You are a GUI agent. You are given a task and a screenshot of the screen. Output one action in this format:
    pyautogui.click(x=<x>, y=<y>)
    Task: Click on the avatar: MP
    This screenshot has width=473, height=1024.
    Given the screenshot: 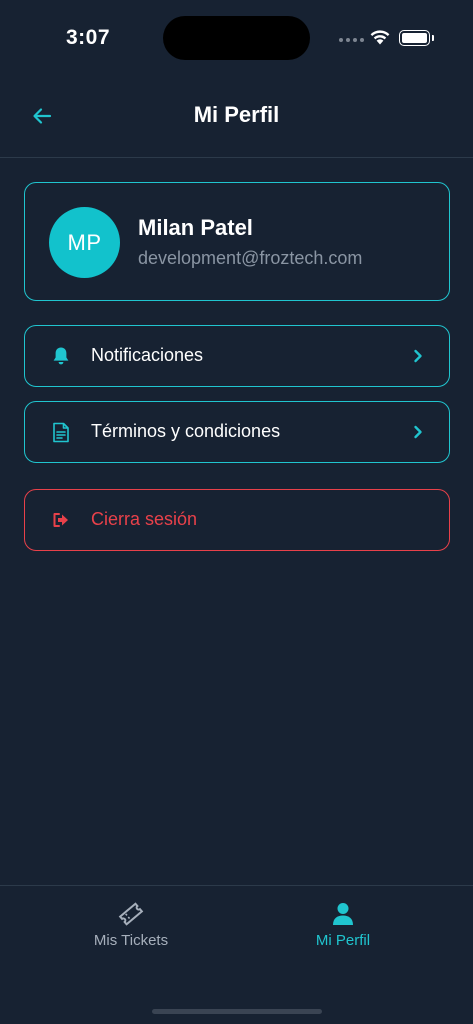 What is the action you would take?
    pyautogui.click(x=84, y=242)
    